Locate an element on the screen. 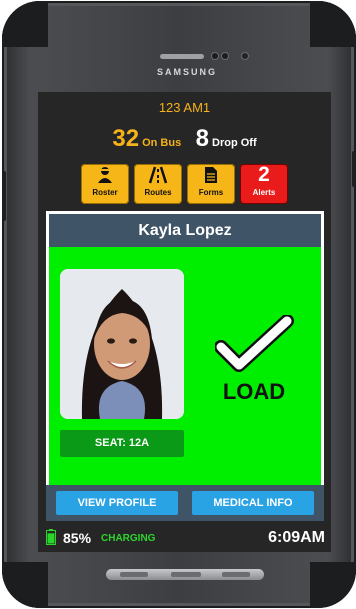 The height and width of the screenshot is (609, 356). load-status-text: LOAD is located at coordinates (254, 391).